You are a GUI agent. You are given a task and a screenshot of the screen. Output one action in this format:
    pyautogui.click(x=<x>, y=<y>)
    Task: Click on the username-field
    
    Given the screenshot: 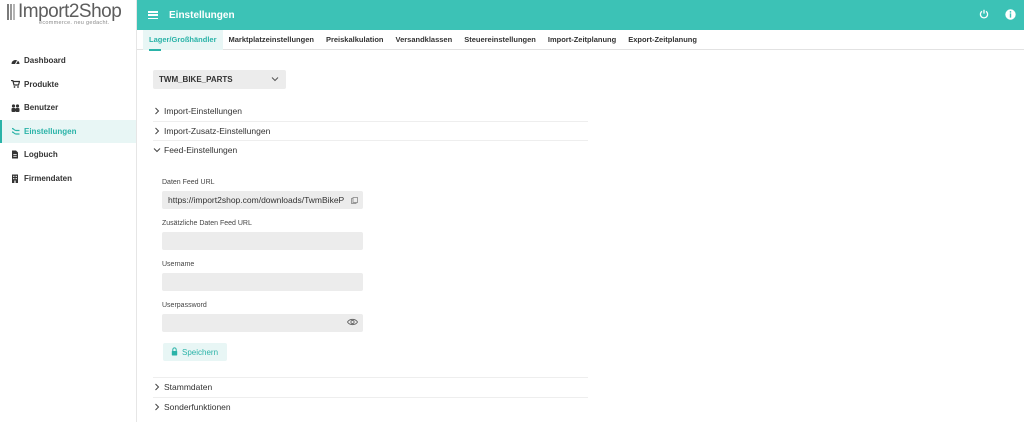 What is the action you would take?
    pyautogui.click(x=262, y=282)
    